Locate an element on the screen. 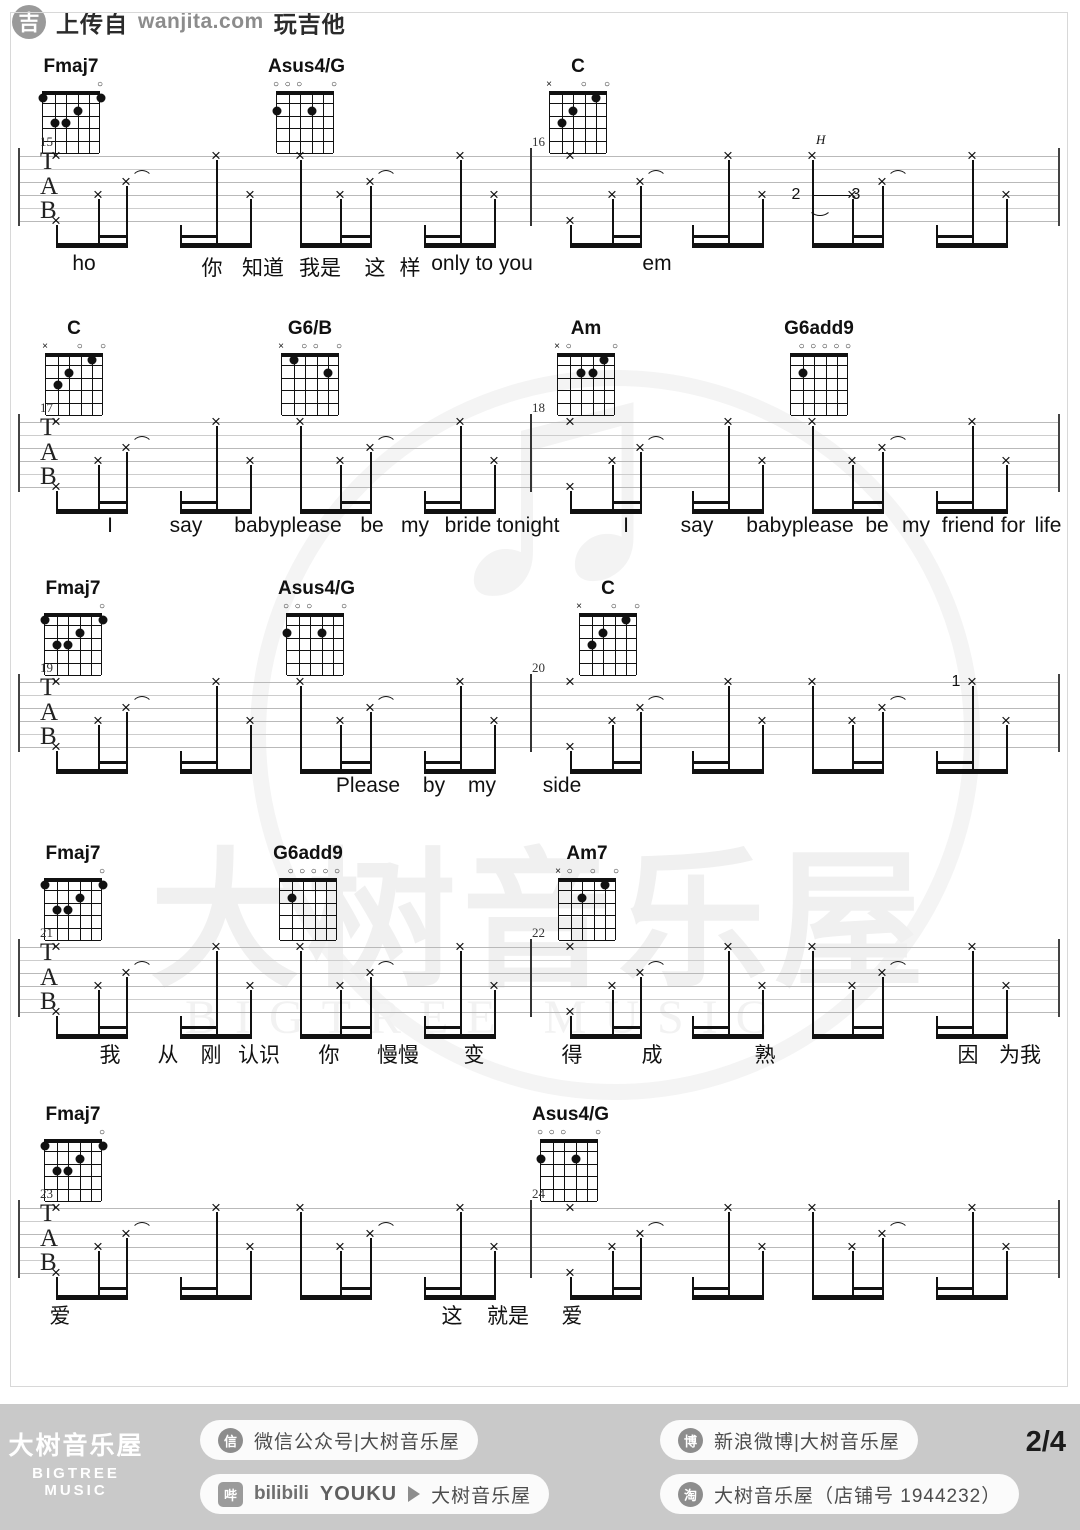 This screenshot has height=1530, width=1080. lyric-syllable: 熟 is located at coordinates (765, 1055).